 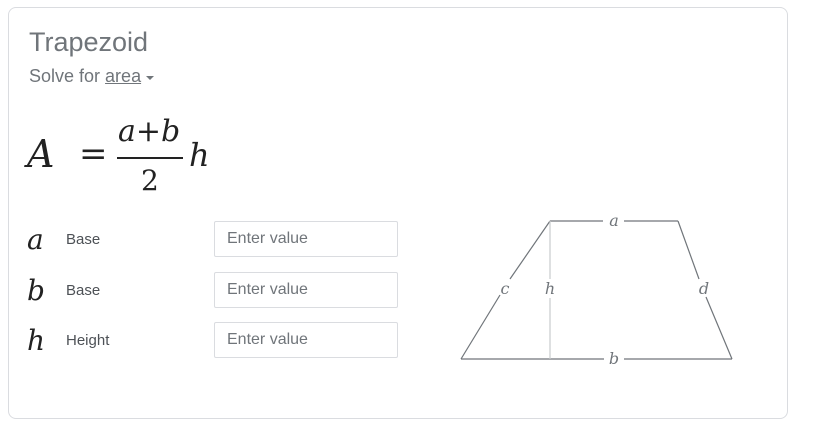 What do you see at coordinates (480, 327) in the screenshot?
I see `left-edge-lower` at bounding box center [480, 327].